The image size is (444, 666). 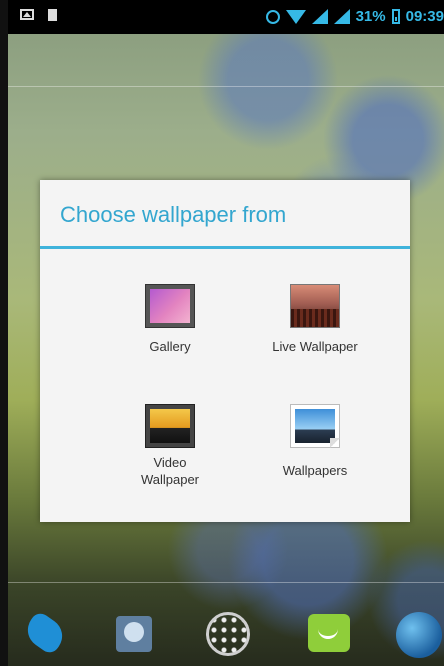 I want to click on phone-icon, so click(x=46, y=633).